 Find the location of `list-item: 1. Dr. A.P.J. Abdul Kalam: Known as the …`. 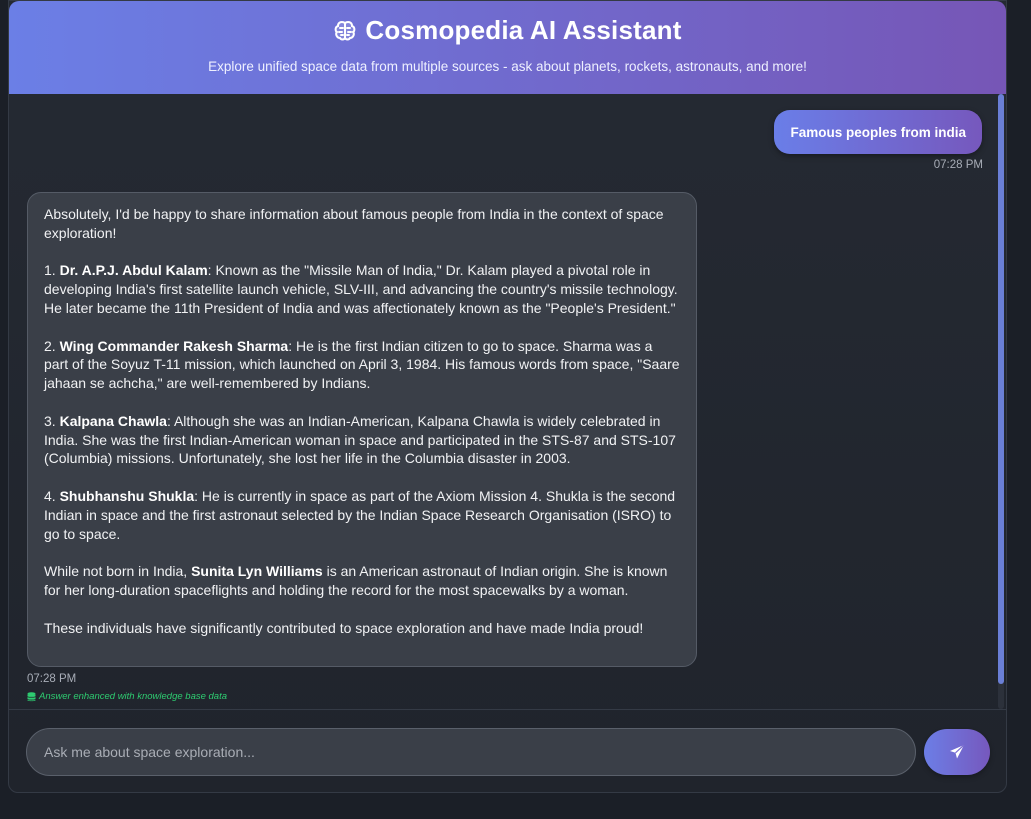

list-item: 1. Dr. A.P.J. Abdul Kalam: Known as the … is located at coordinates (361, 289).